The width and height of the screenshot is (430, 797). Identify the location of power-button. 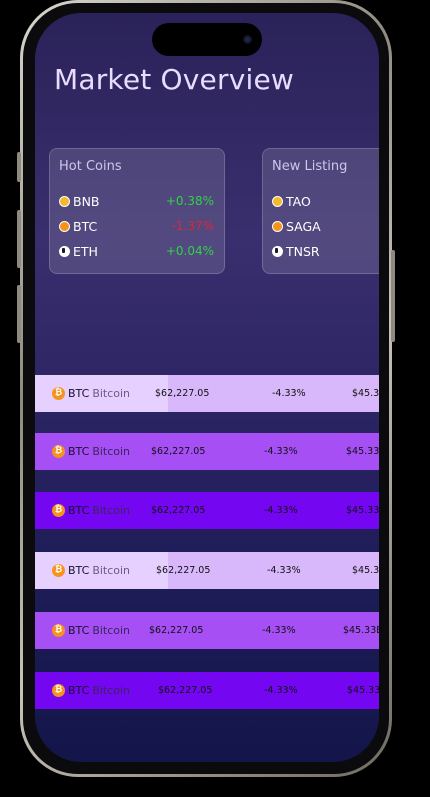
(393, 296).